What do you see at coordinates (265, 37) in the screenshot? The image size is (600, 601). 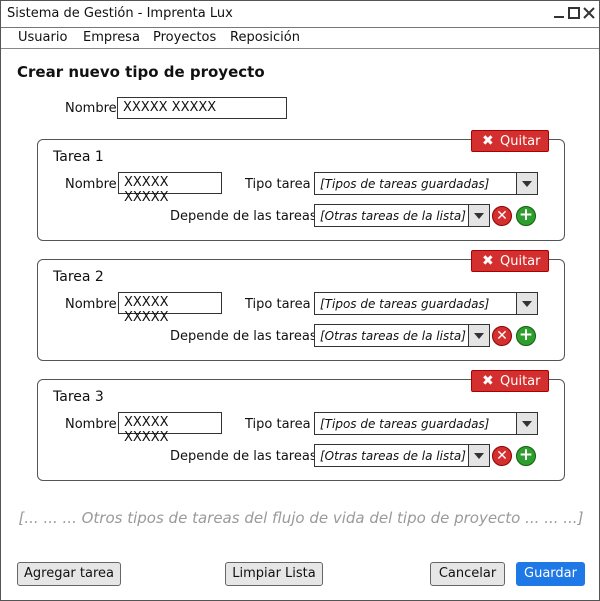 I see `menu-item-reposicion: Reposición` at bounding box center [265, 37].